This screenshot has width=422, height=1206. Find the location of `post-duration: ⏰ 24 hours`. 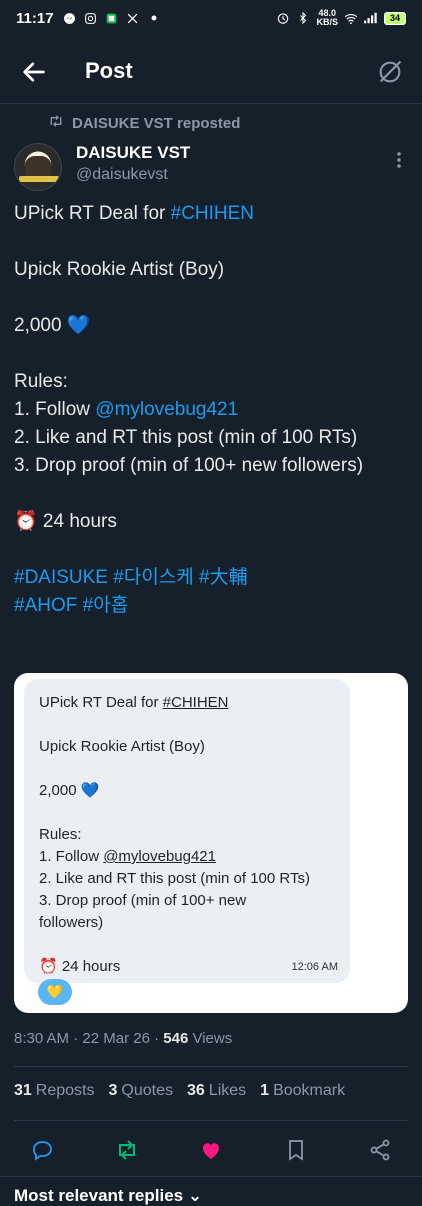

post-duration: ⏰ 24 hours is located at coordinates (65, 521).